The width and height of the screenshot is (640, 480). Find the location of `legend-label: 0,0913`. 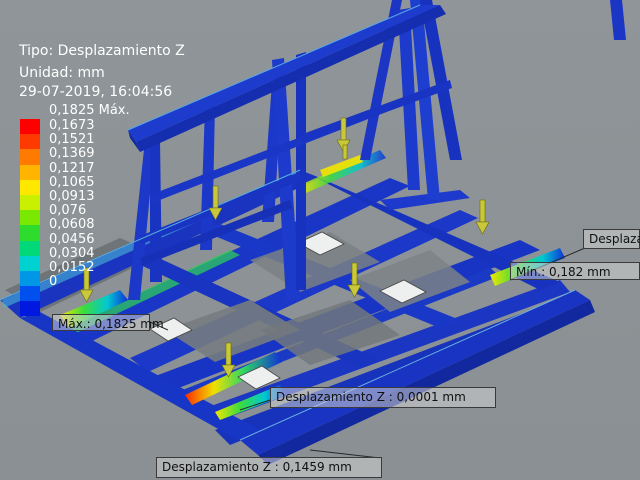

legend-label: 0,0913 is located at coordinates (72, 196).